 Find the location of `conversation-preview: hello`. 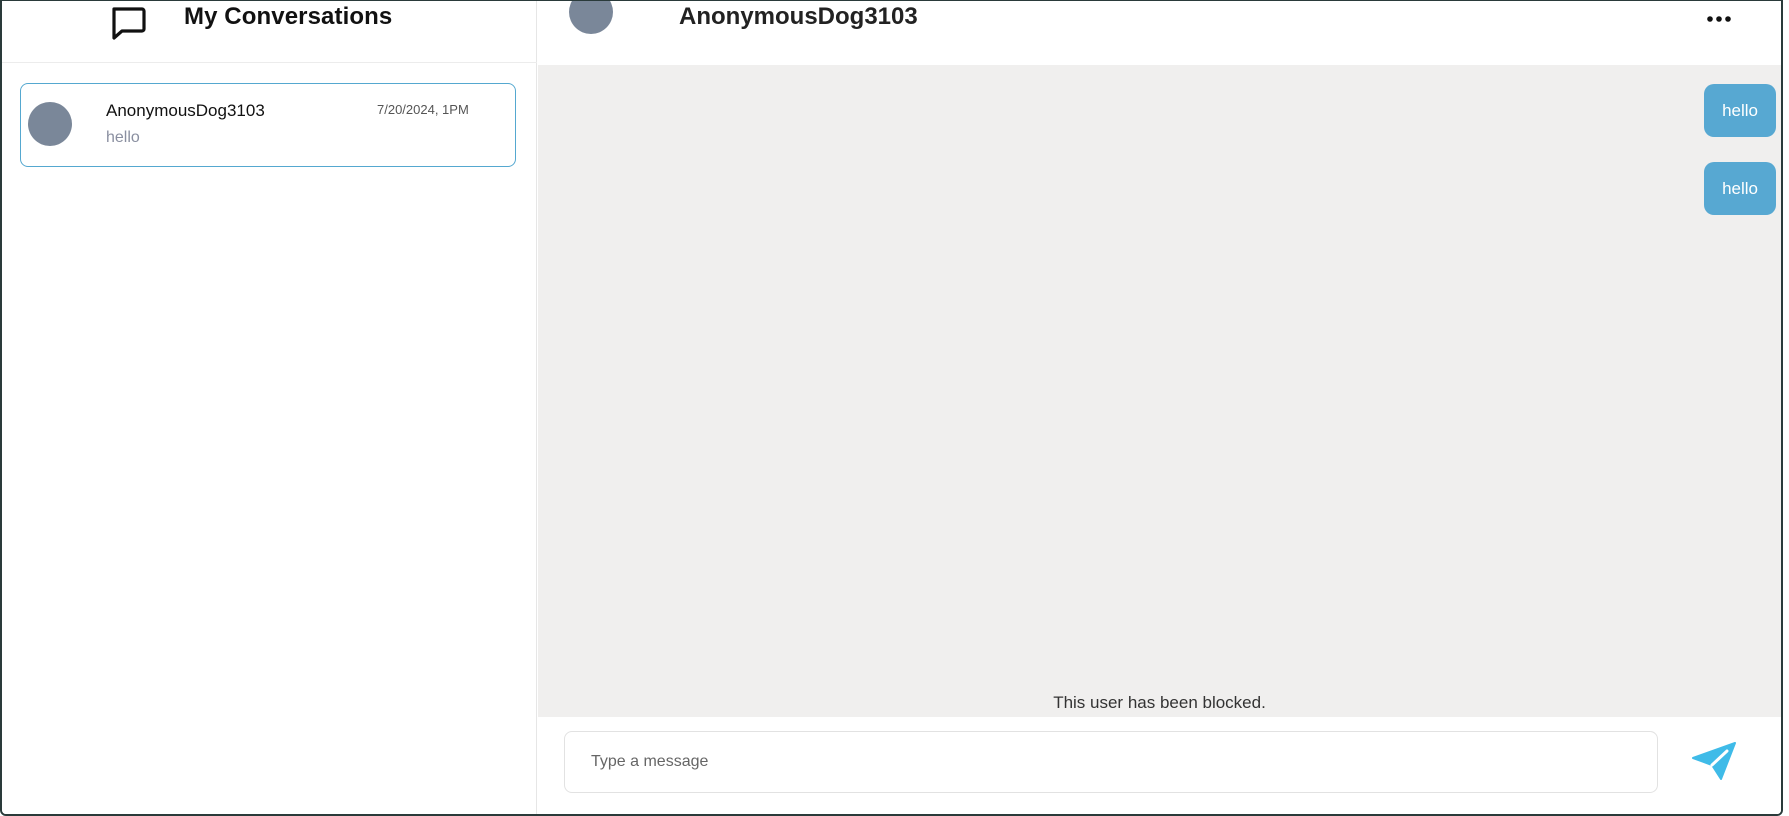

conversation-preview: hello is located at coordinates (123, 137).